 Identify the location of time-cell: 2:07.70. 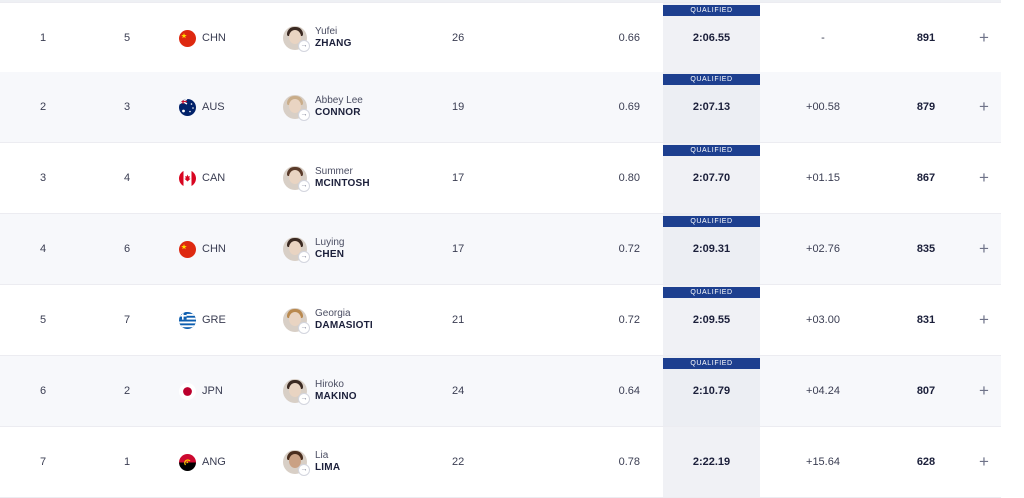
(711, 178).